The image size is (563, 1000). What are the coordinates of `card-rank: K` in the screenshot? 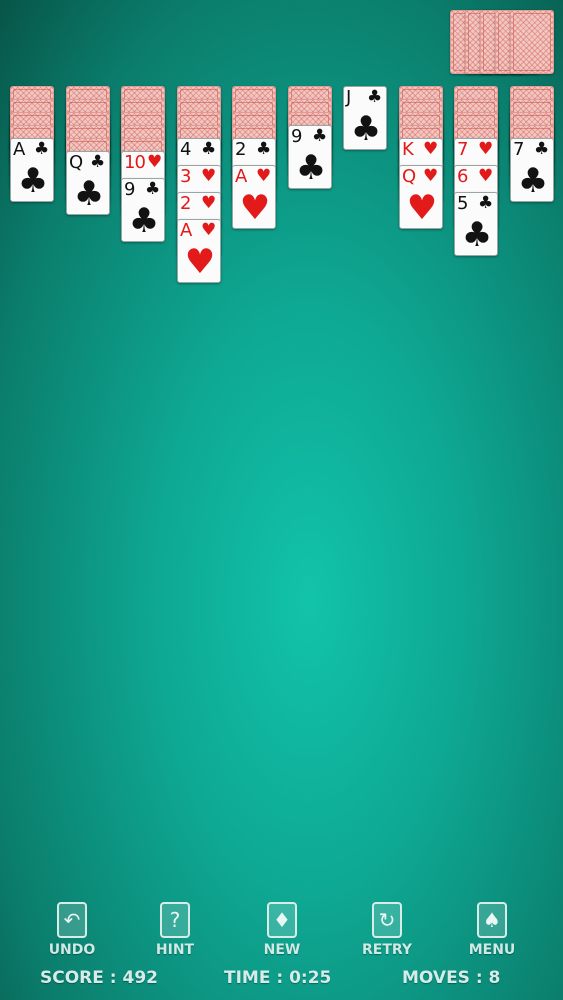 It's located at (408, 149).